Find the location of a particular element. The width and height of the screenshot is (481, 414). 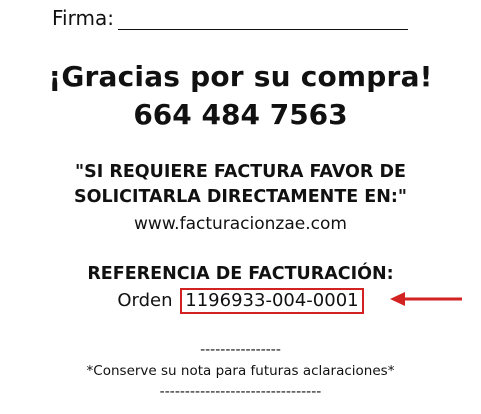

order-number: 1196933-004-0001 is located at coordinates (272, 301).